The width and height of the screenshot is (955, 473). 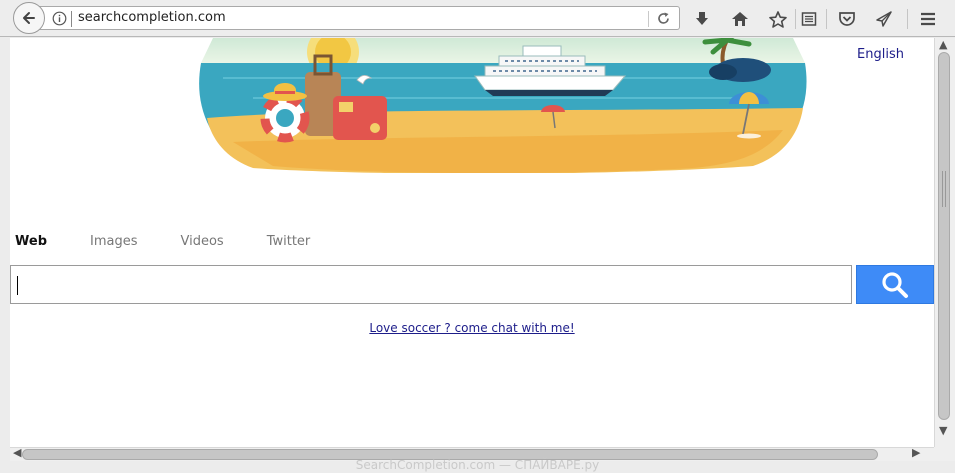 I want to click on promo-link: Love soccer ? come chat with me!, so click(x=471, y=328).